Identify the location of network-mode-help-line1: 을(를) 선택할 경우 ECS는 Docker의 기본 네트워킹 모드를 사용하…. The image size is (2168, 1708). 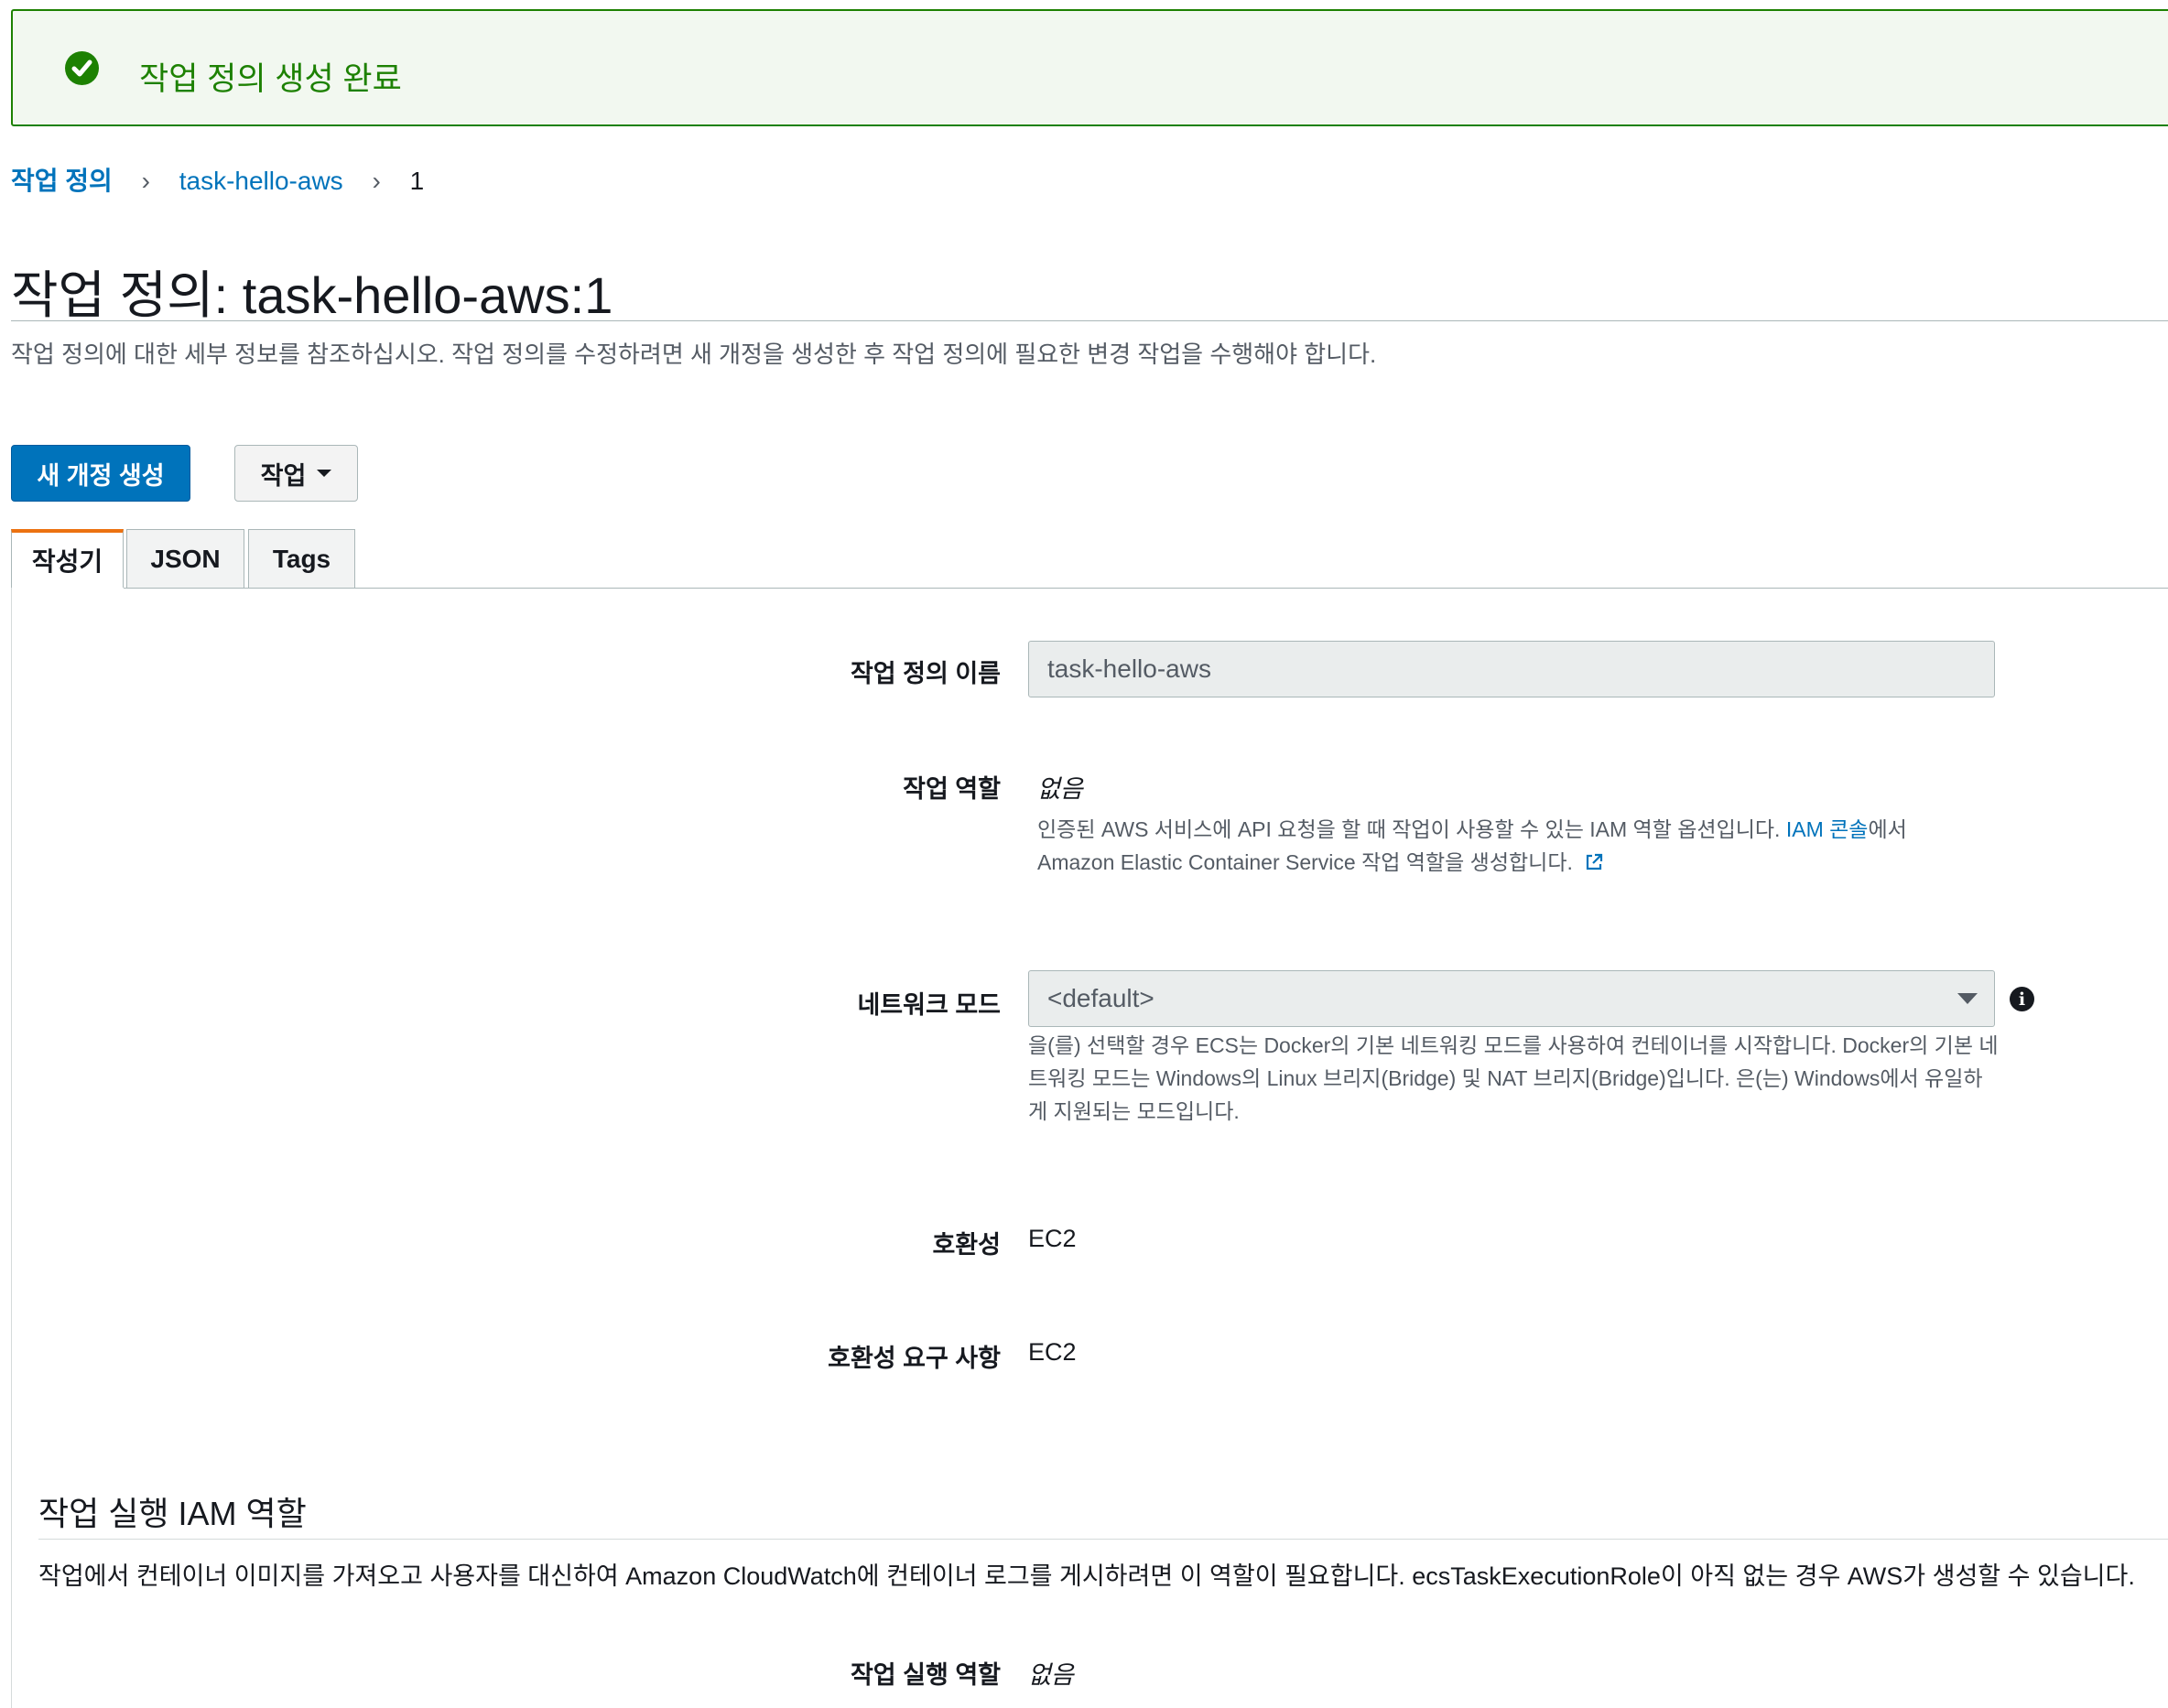
(1513, 1045).